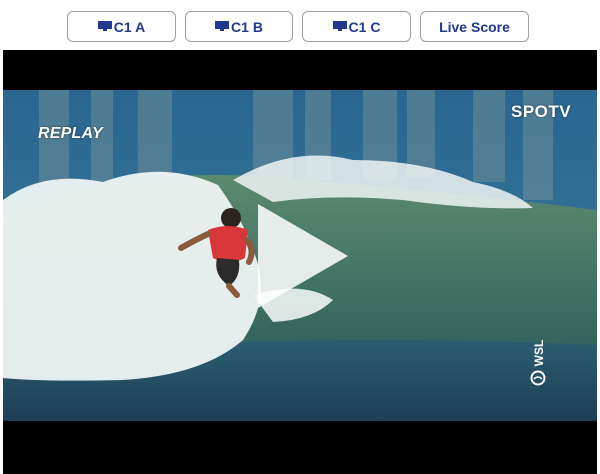  What do you see at coordinates (70, 133) in the screenshot?
I see `replay-label: REPLAY` at bounding box center [70, 133].